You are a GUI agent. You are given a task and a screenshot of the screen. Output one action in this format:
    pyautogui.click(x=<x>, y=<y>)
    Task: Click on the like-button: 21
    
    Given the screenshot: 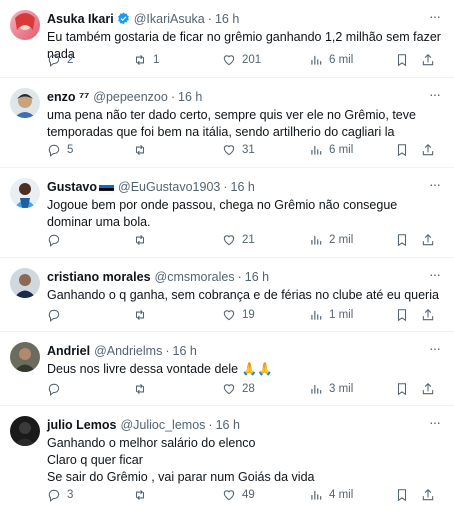 What is the action you would take?
    pyautogui.click(x=238, y=240)
    